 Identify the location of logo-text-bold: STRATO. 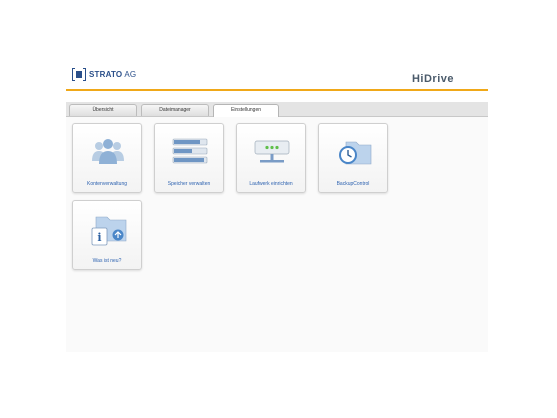
(106, 74).